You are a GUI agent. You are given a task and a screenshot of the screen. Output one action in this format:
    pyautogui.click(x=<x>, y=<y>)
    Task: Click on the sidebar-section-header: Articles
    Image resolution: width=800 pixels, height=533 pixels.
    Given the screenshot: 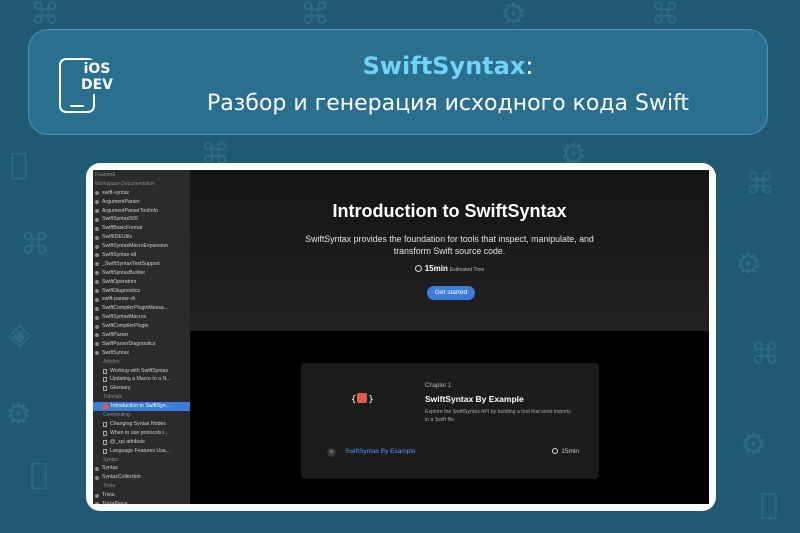 What is the action you would take?
    pyautogui.click(x=141, y=362)
    